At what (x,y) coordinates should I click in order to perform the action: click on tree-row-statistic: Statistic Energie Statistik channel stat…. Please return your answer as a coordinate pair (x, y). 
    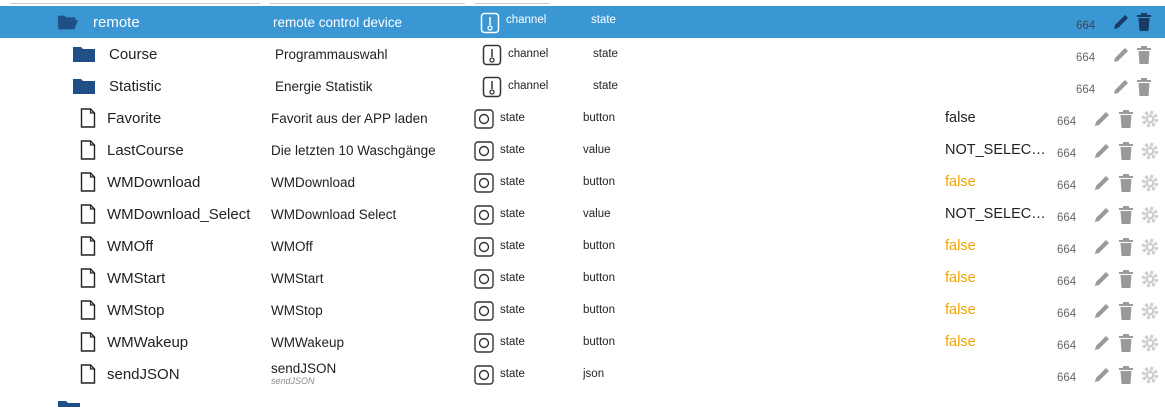
    Looking at the image, I should click on (582, 86).